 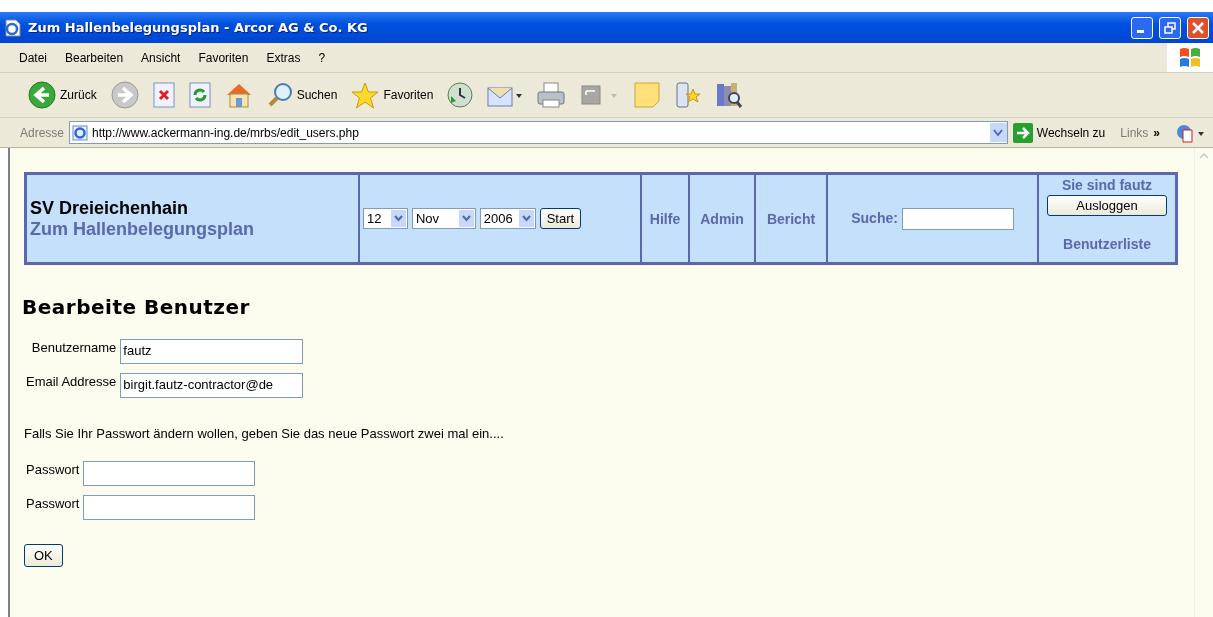 I want to click on toolbar-label: Zurück, so click(x=78, y=95).